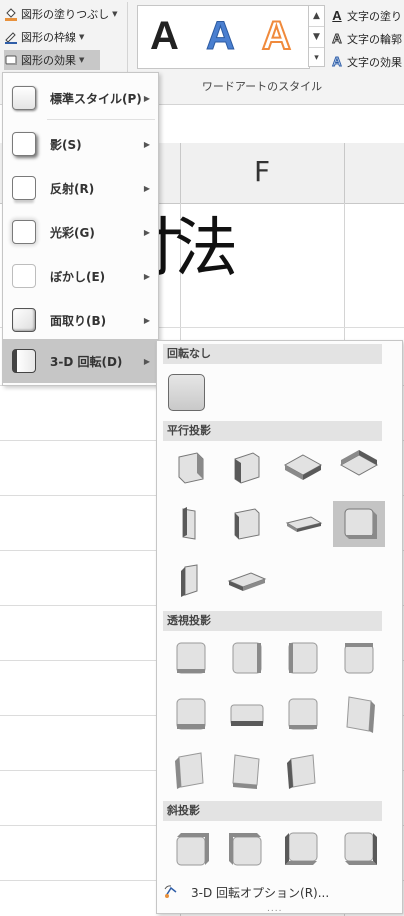 The image size is (404, 916). Describe the element at coordinates (24, 188) in the screenshot. I see `reflection-thumb` at that location.